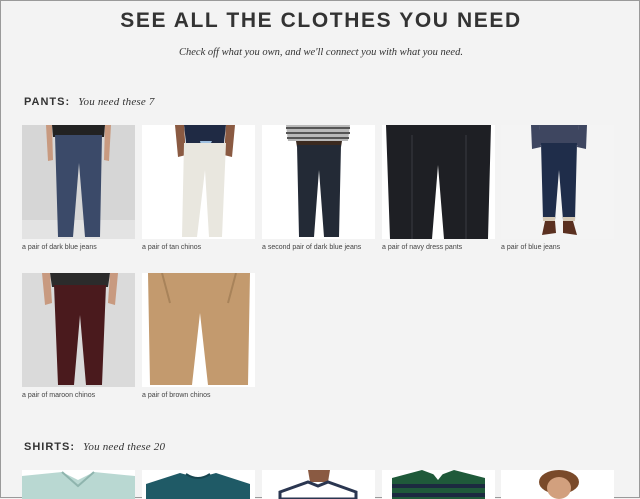 This screenshot has height=499, width=640. Describe the element at coordinates (422, 247) in the screenshot. I see `item-caption: a pair of navy dress pants` at that location.